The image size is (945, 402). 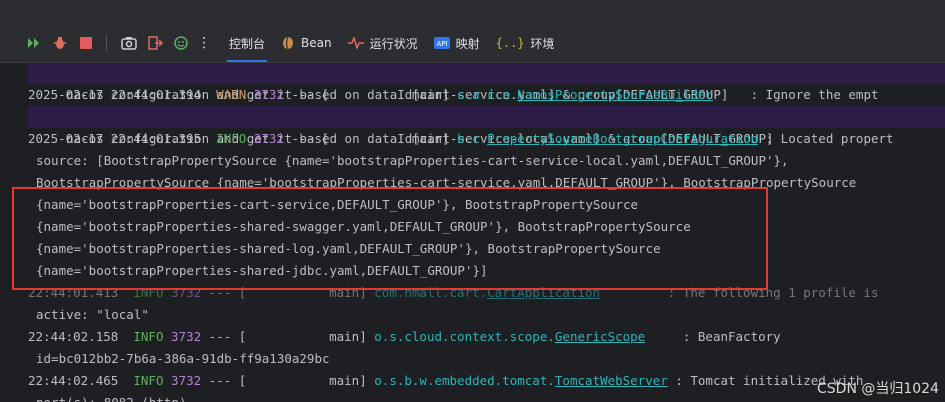 What do you see at coordinates (731, 336) in the screenshot?
I see `log-message: : BeanFactory` at bounding box center [731, 336].